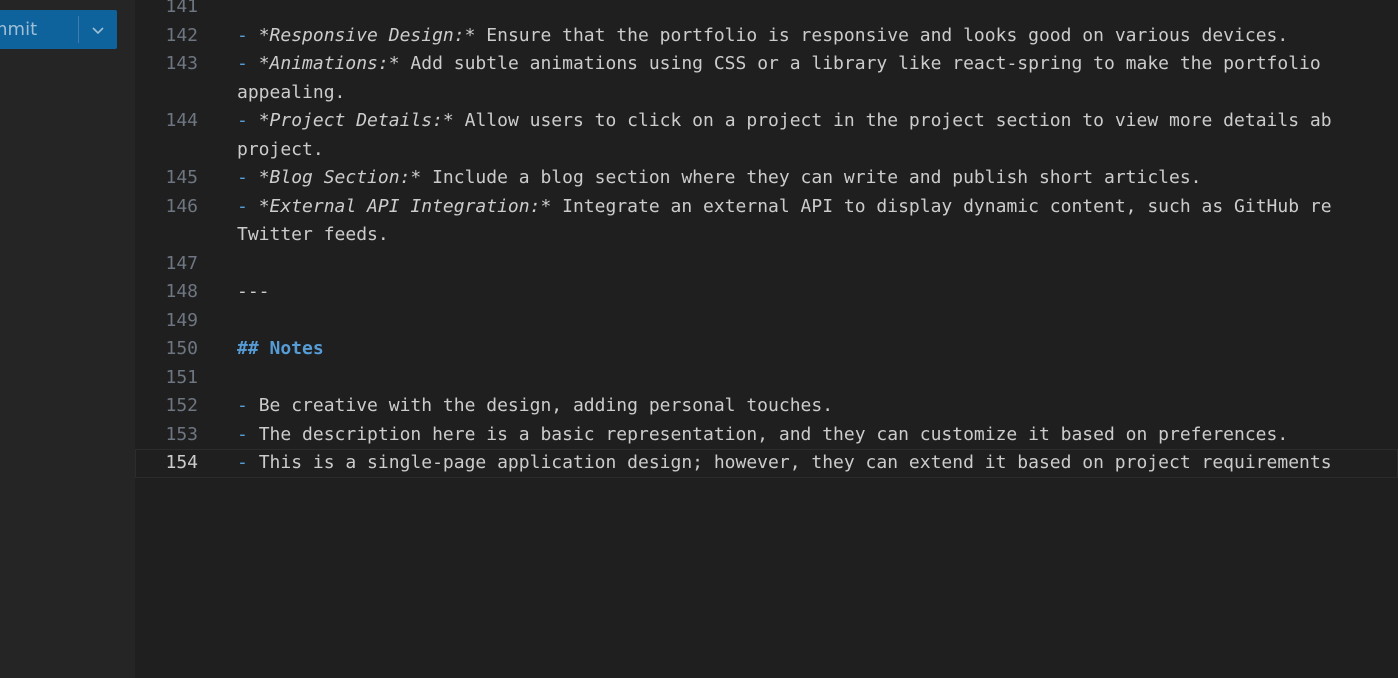  Describe the element at coordinates (181, 206) in the screenshot. I see `line-number: 146` at that location.